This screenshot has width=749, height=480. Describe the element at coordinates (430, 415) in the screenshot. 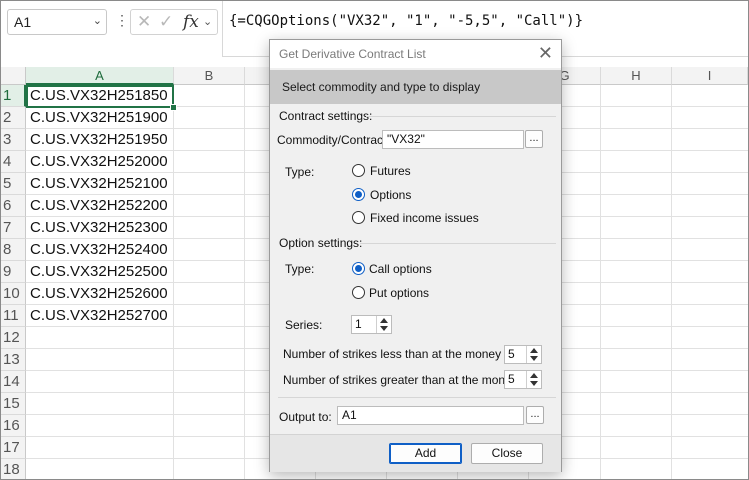

I see `output-input: A1` at that location.